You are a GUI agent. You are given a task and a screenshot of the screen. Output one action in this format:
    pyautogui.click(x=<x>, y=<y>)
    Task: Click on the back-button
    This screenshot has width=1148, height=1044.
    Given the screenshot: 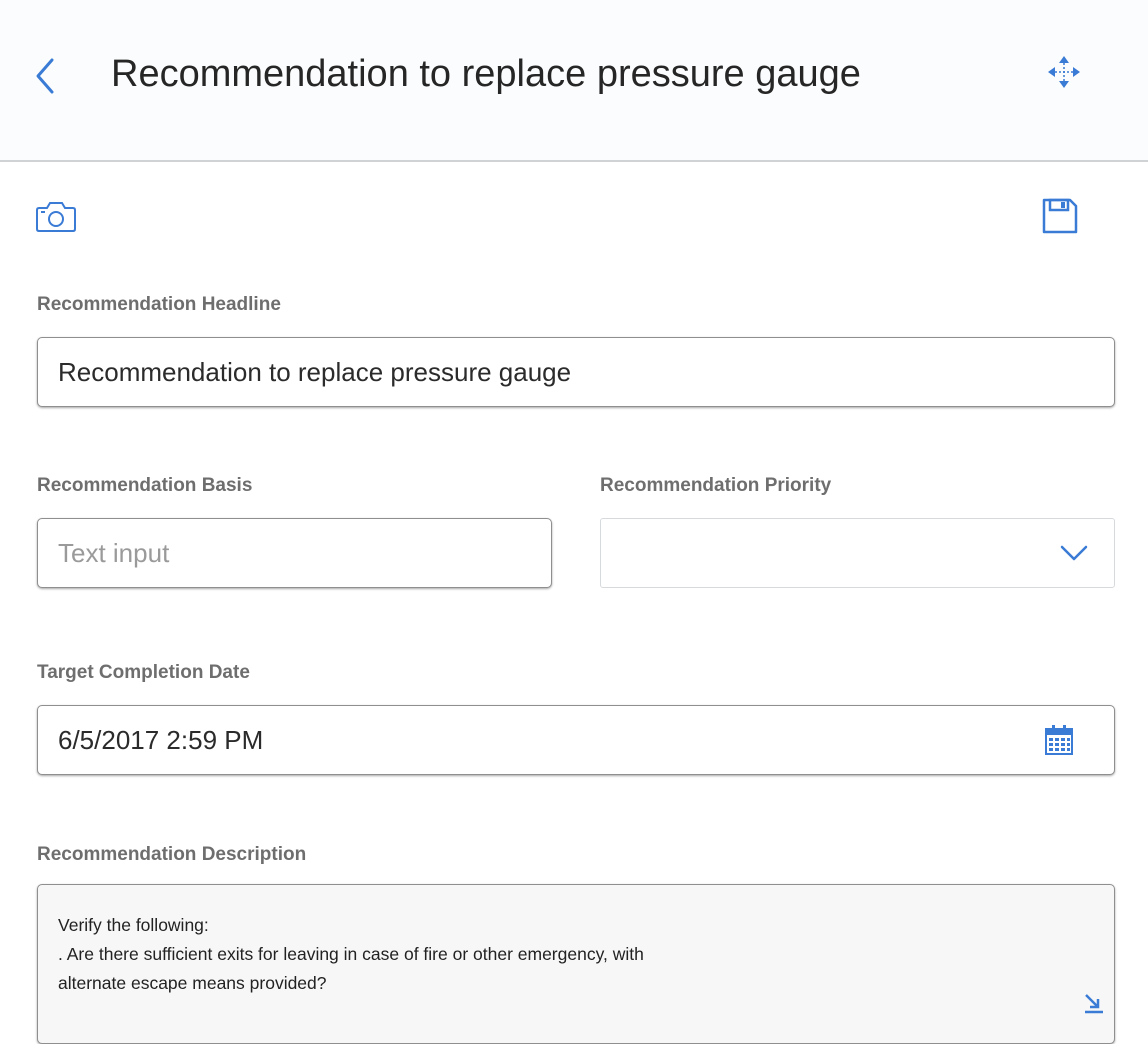 What is the action you would take?
    pyautogui.click(x=46, y=76)
    